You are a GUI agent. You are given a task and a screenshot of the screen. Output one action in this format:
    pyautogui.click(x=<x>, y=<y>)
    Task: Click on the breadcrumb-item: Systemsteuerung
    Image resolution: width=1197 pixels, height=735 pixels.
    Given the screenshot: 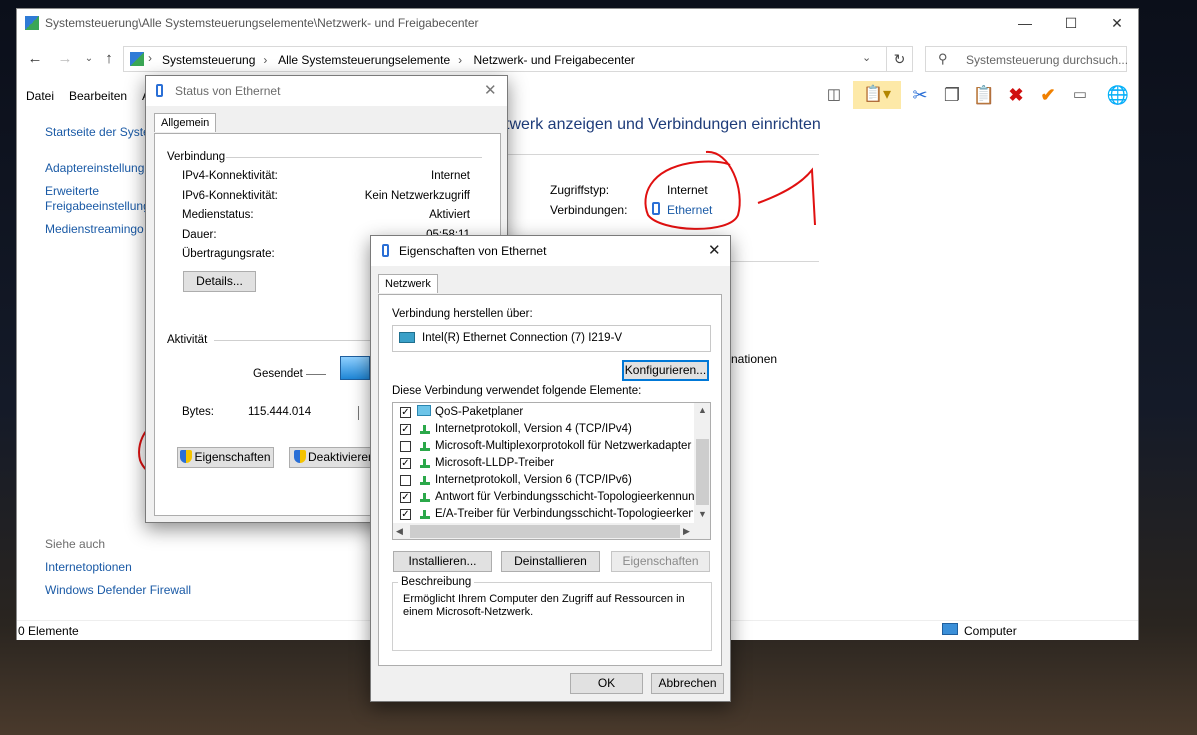 What is the action you would take?
    pyautogui.click(x=208, y=60)
    